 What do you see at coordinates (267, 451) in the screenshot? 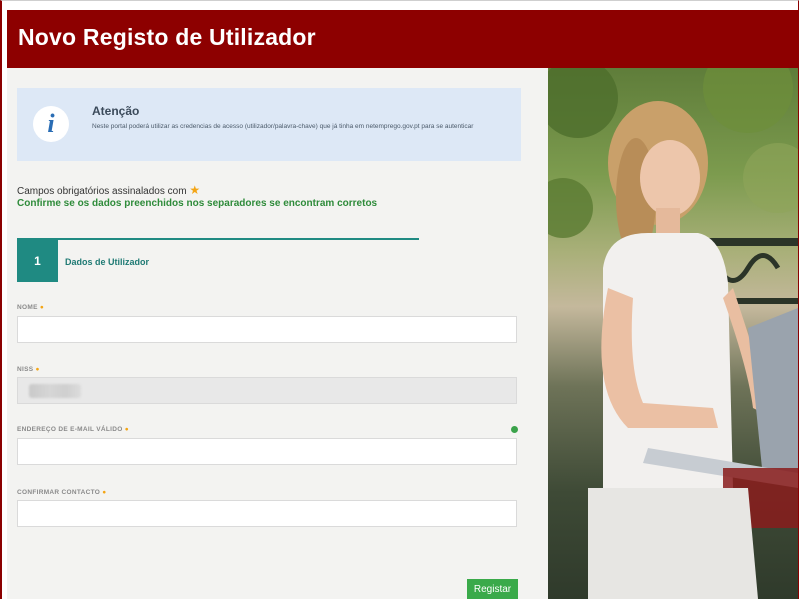
I see `email-input` at bounding box center [267, 451].